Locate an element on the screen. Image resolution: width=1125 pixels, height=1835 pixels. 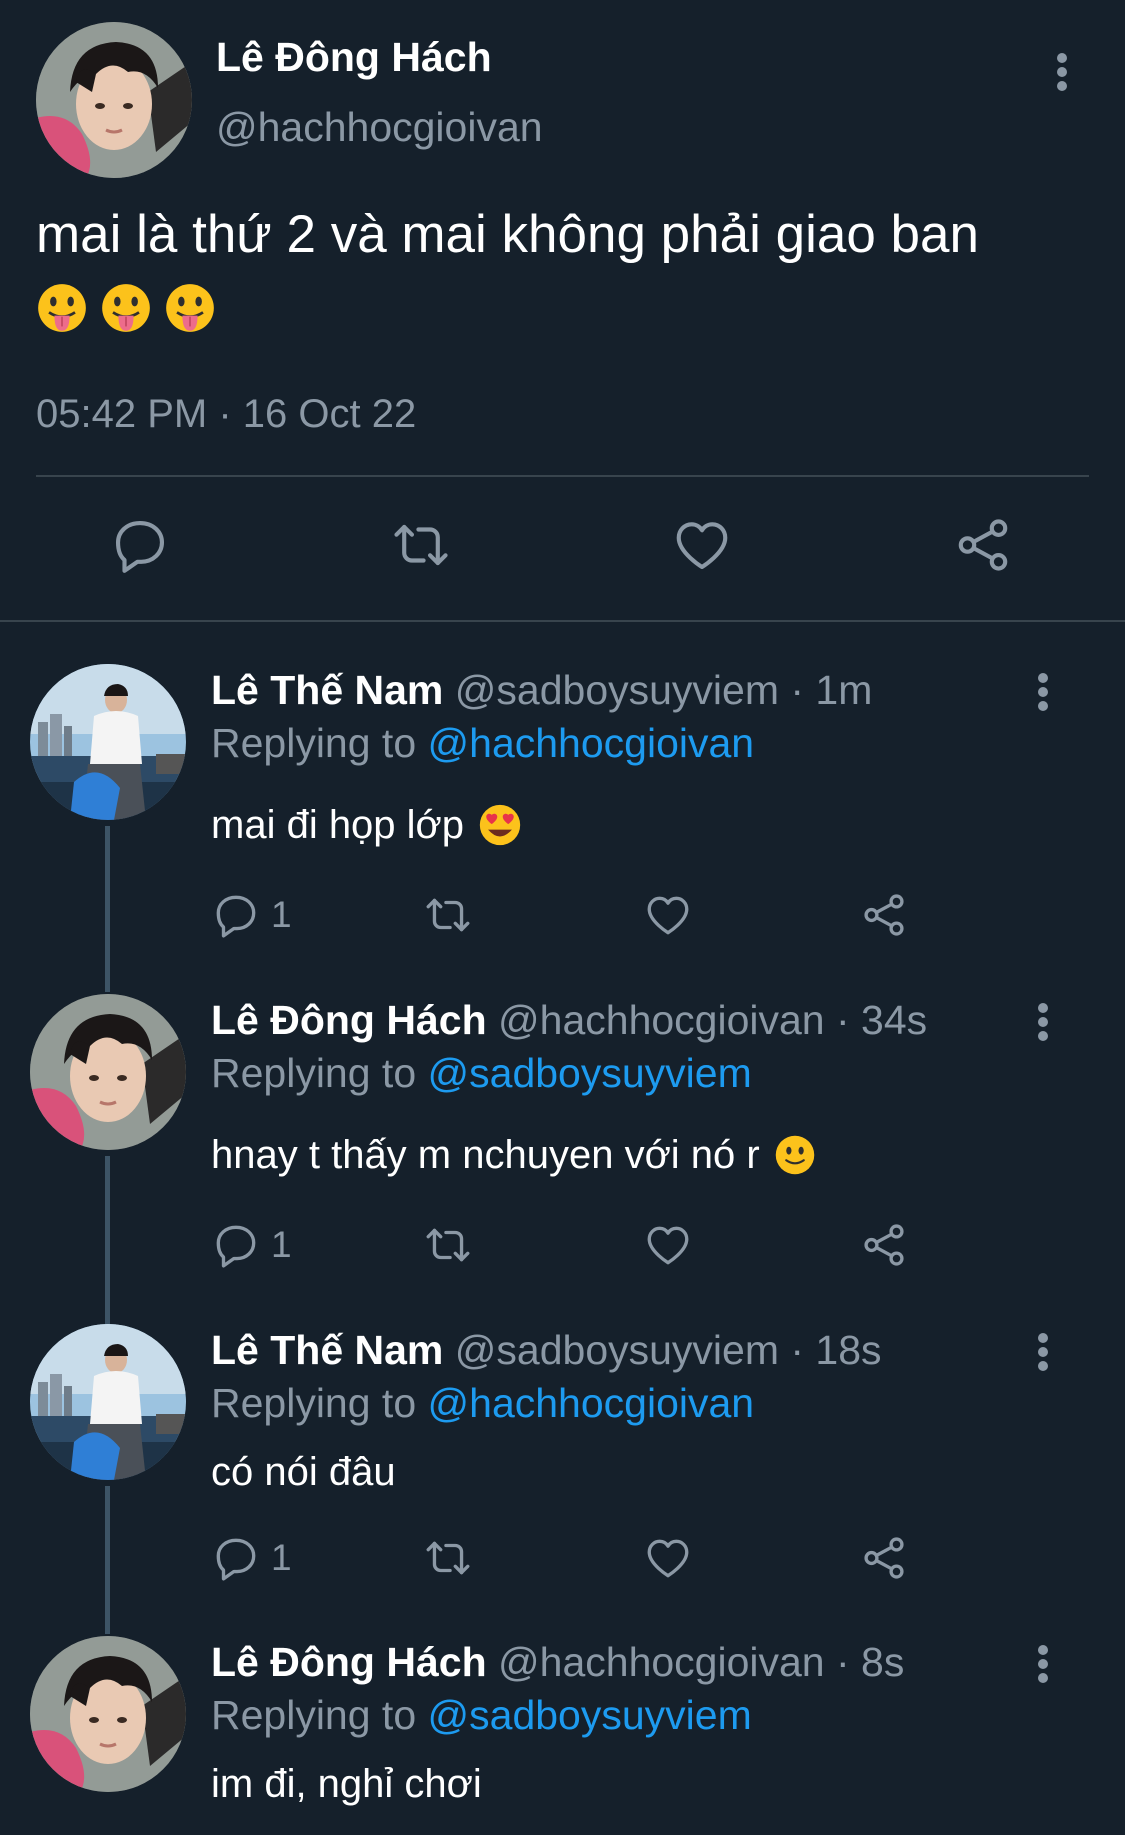
main-tweet-timestamp: 05:42 PM · 16 Oct 22 is located at coordinates (226, 414).